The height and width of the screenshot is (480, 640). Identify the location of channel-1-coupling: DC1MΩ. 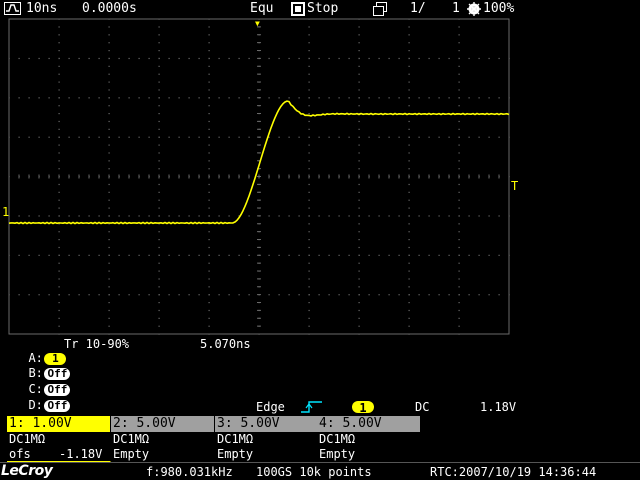
(27, 439).